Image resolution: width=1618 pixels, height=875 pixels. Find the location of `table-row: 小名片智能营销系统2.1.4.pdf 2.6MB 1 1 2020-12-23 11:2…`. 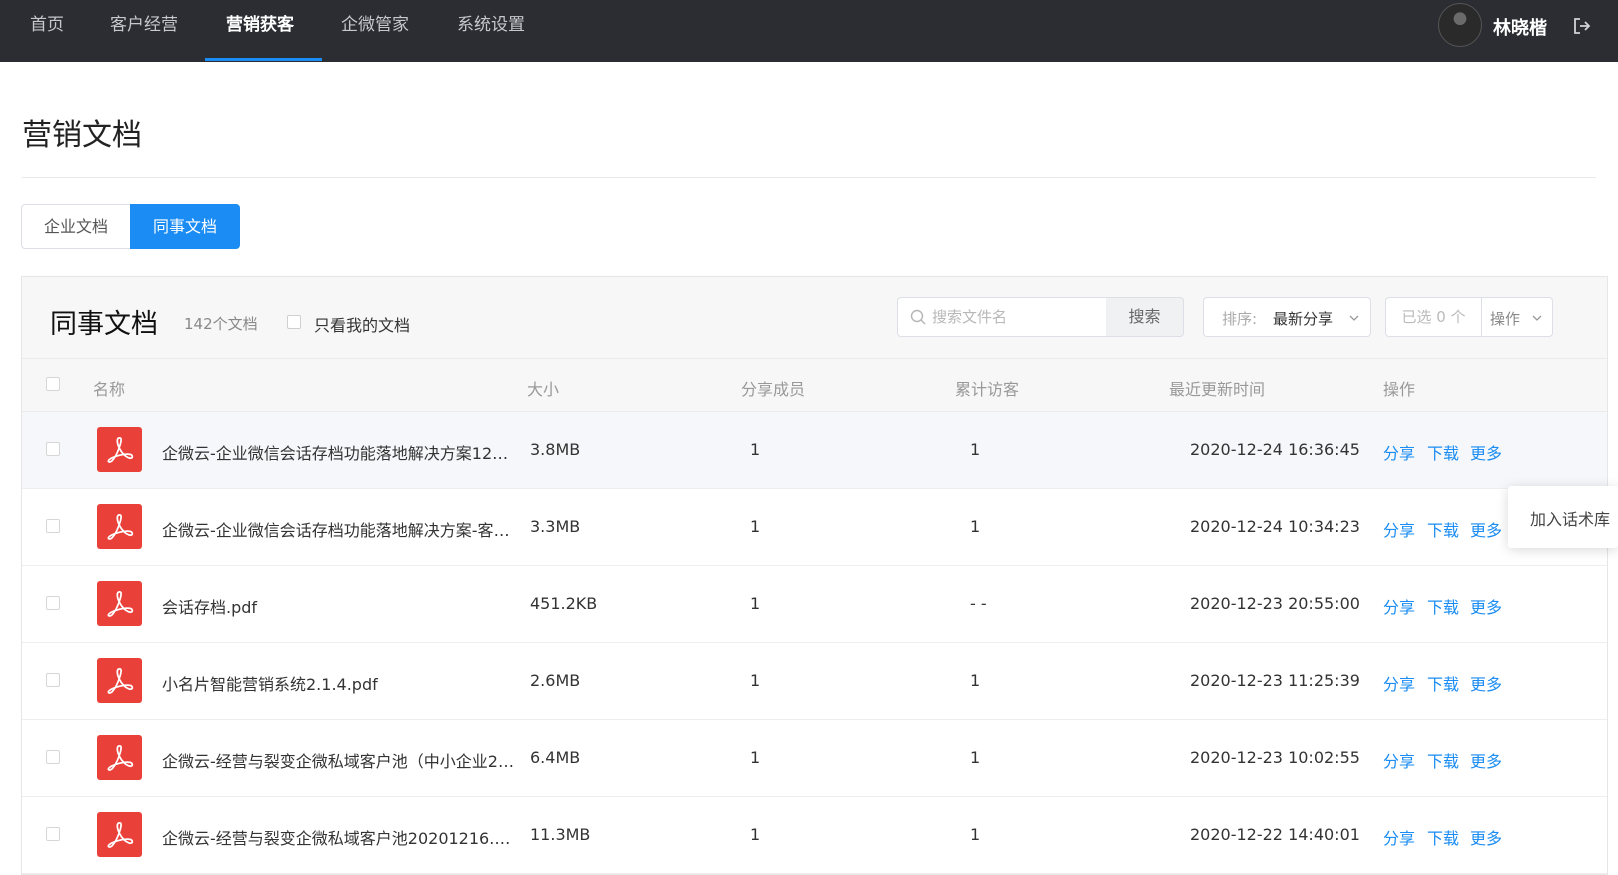

table-row: 小名片智能营销系统2.1.4.pdf 2.6MB 1 1 2020-12-23 11:2… is located at coordinates (814, 681).